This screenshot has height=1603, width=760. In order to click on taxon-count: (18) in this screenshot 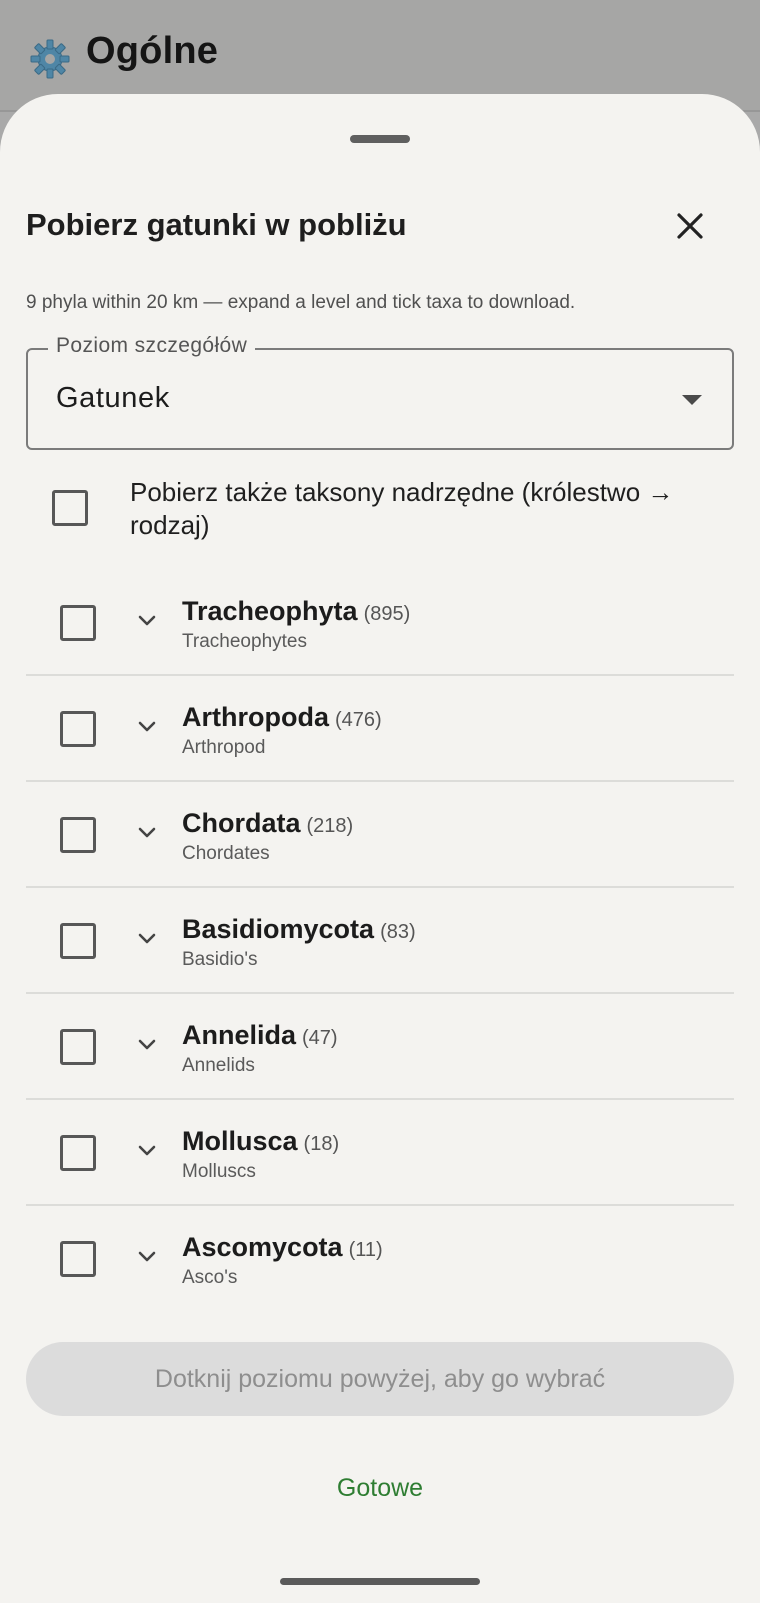, I will do `click(321, 1144)`.